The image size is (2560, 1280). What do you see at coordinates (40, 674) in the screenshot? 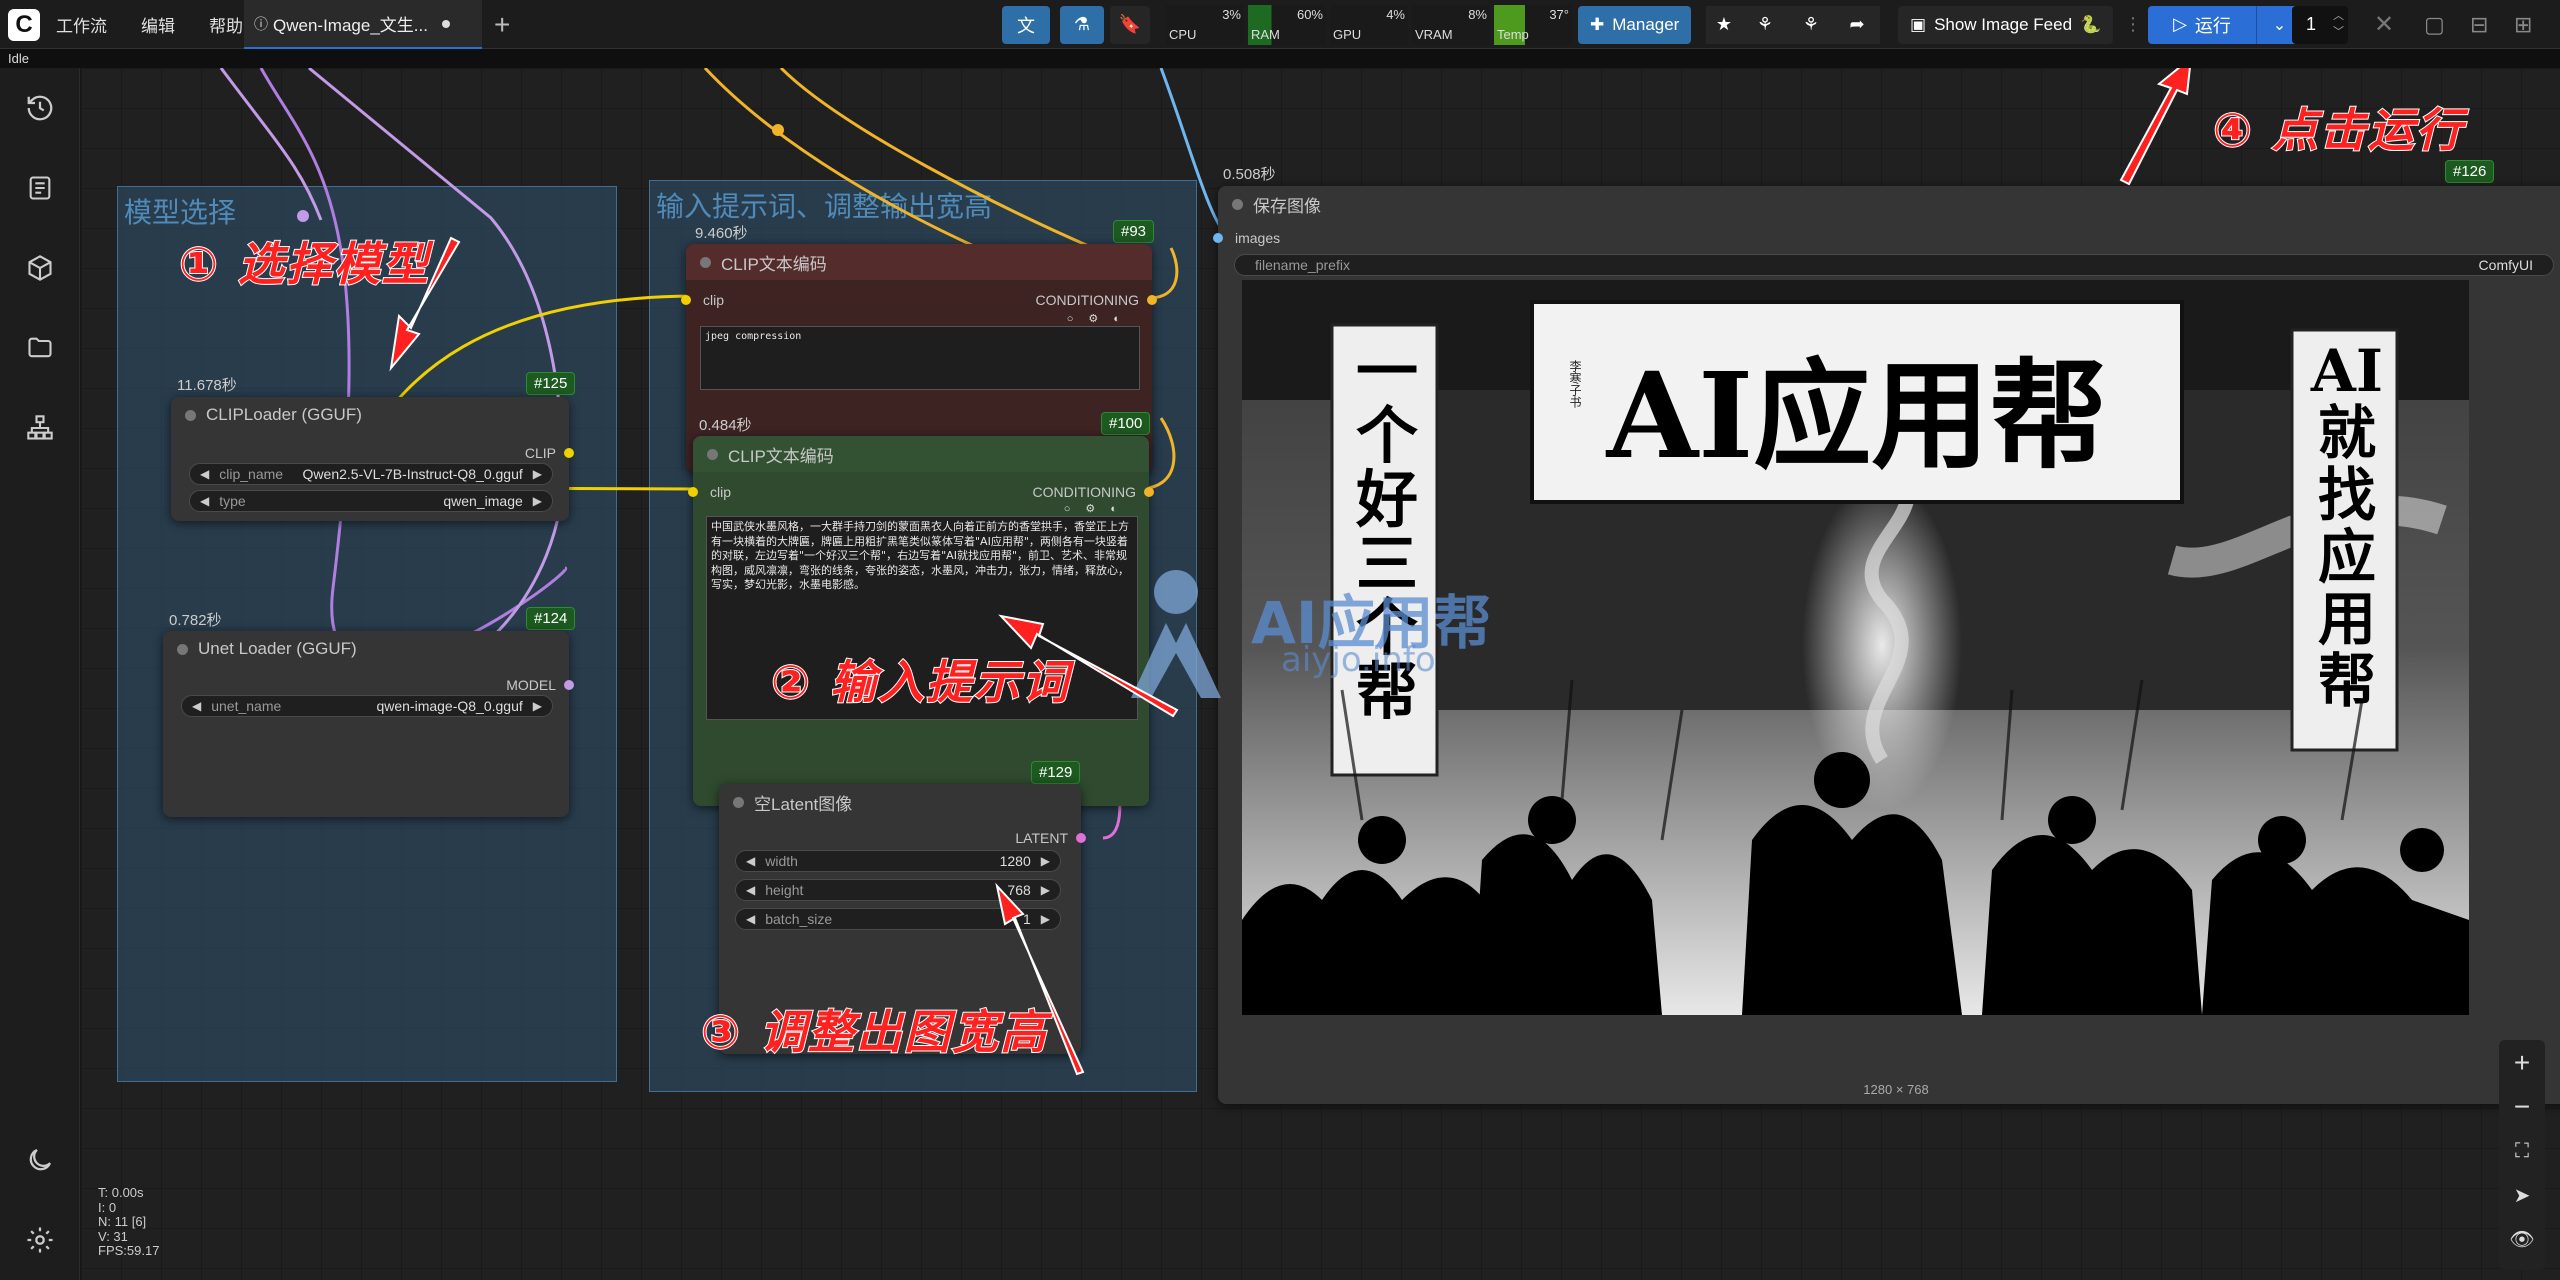
I see `sidebar` at bounding box center [40, 674].